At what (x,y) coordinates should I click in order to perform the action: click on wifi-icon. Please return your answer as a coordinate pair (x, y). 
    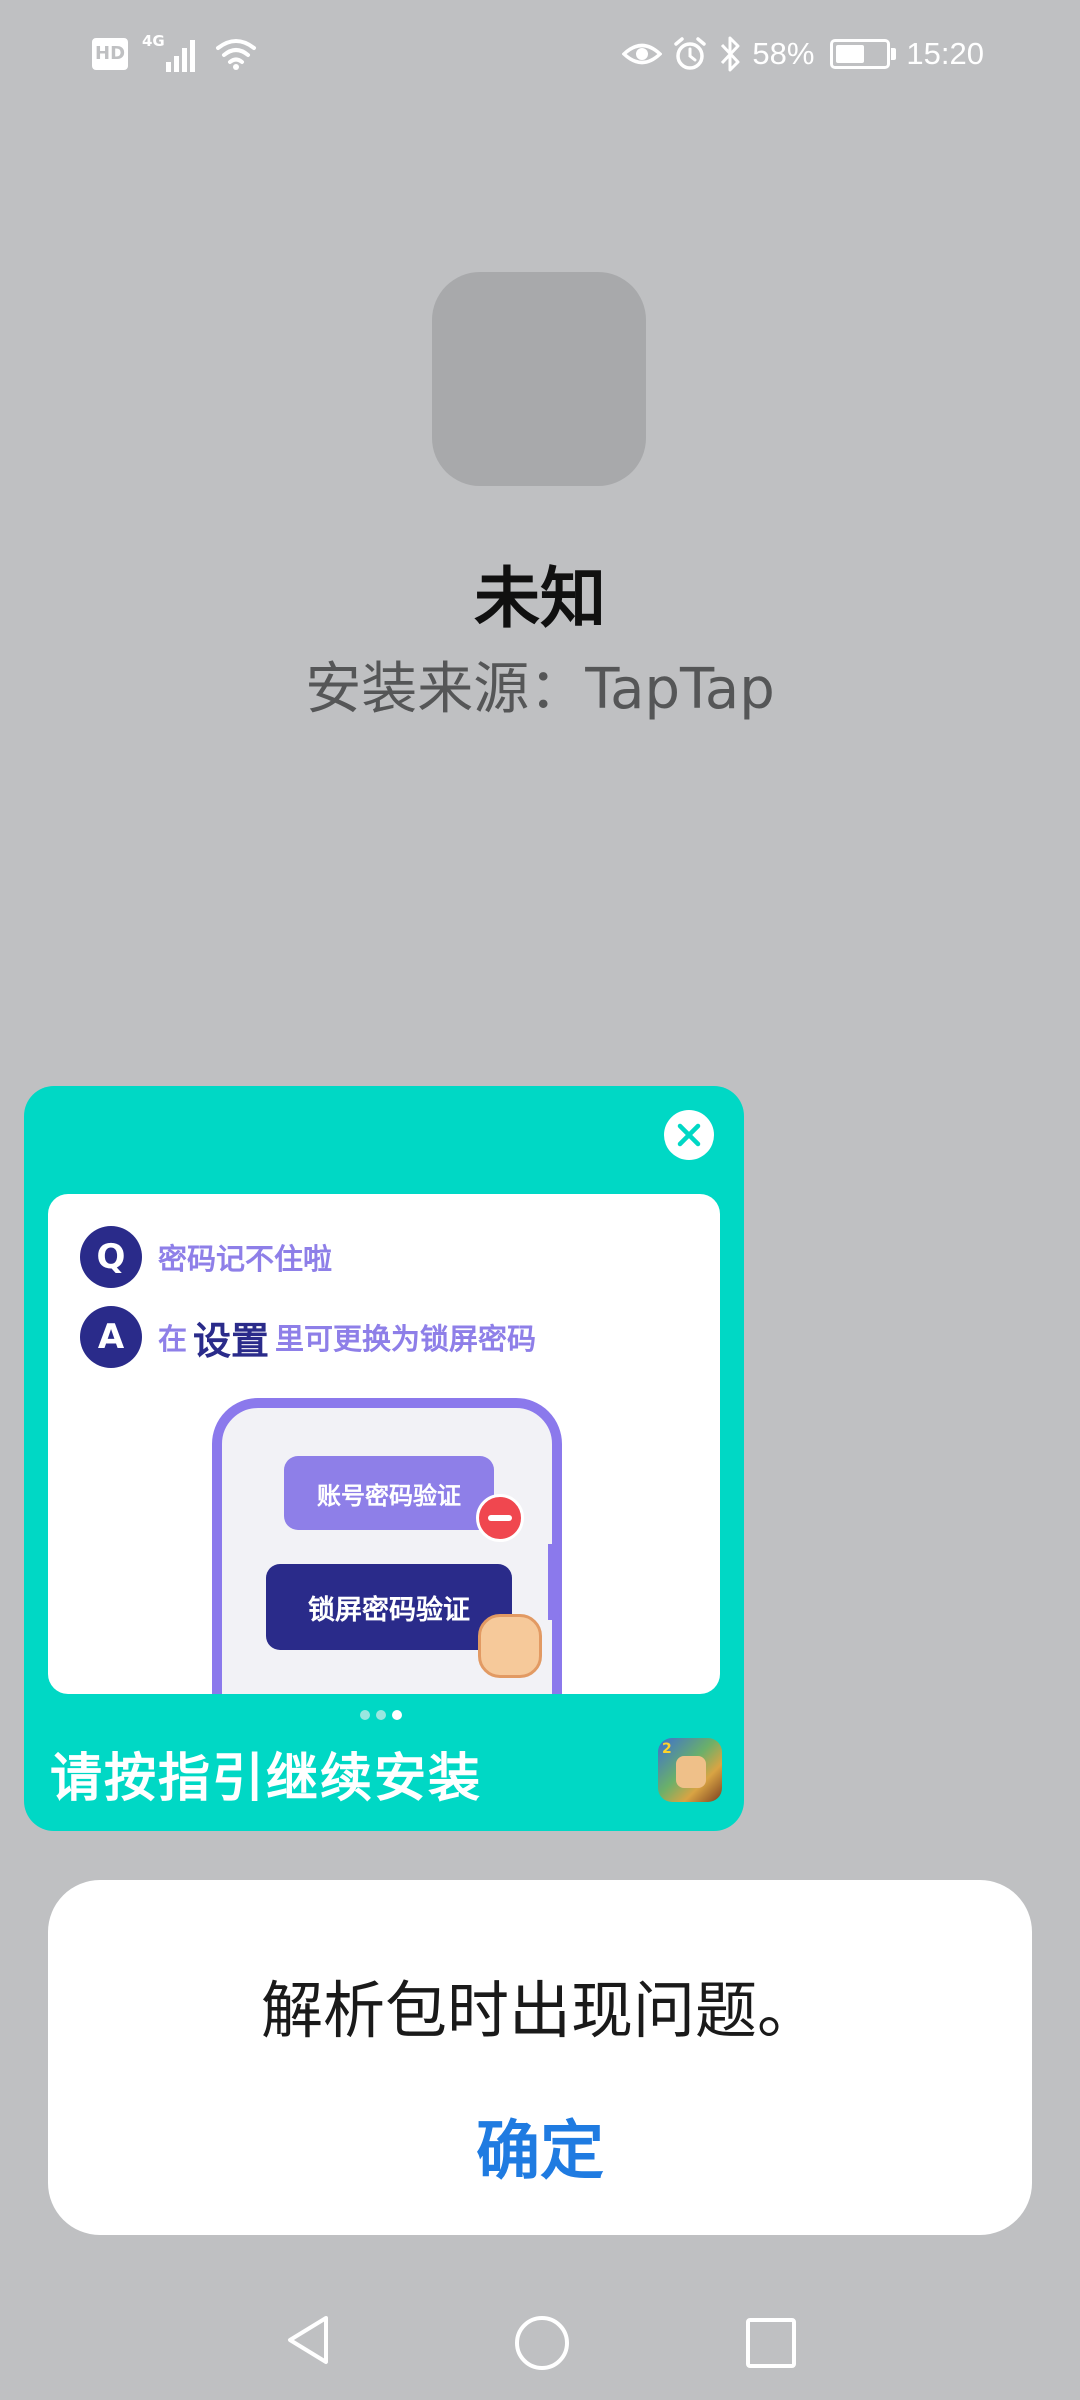
    Looking at the image, I should click on (236, 54).